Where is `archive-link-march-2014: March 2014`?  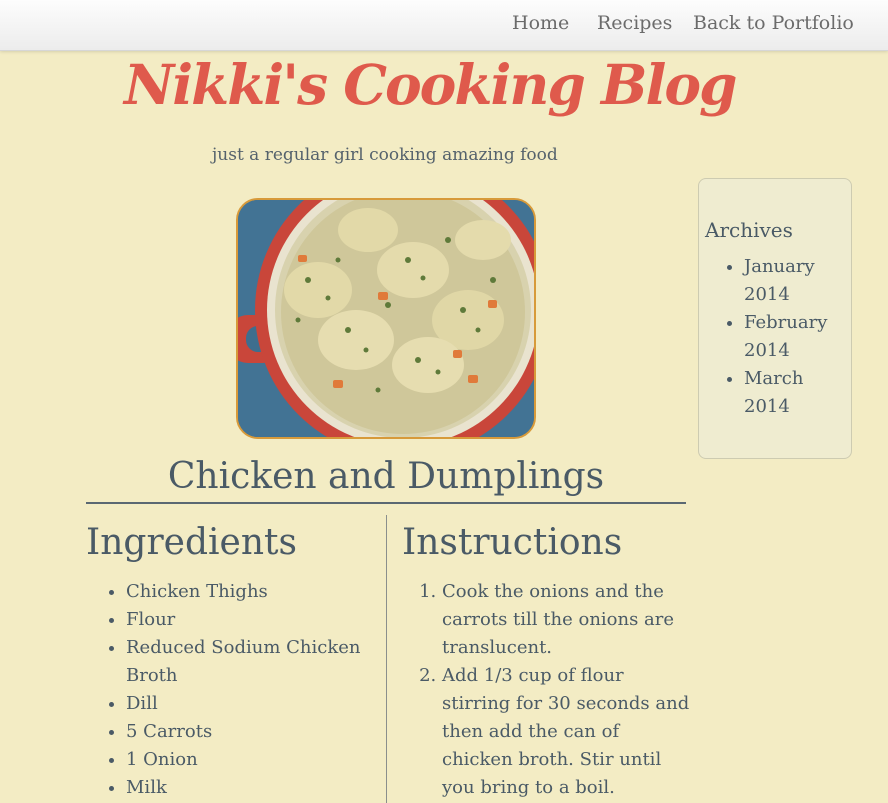 archive-link-march-2014: March 2014 is located at coordinates (798, 393).